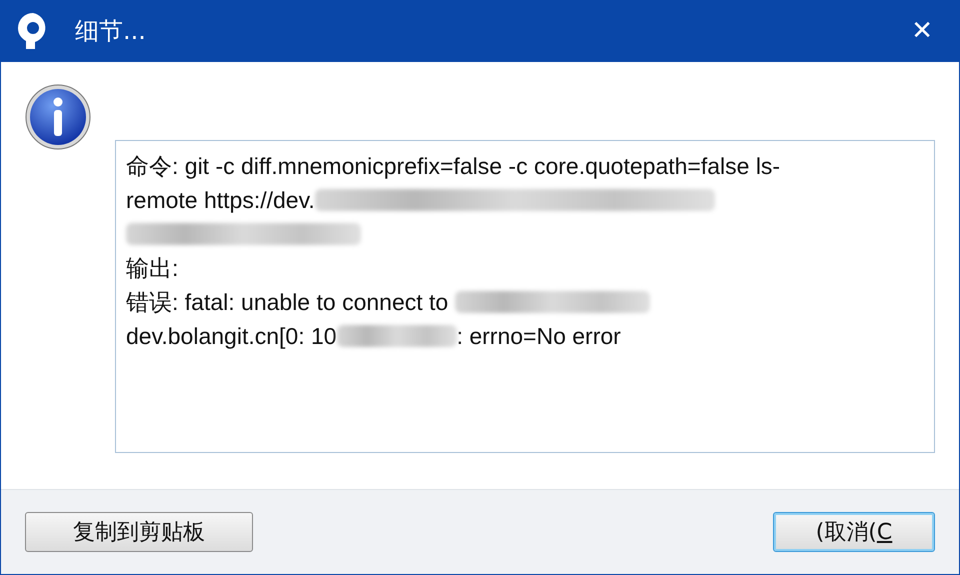  I want to click on close-button: ✕, so click(922, 31).